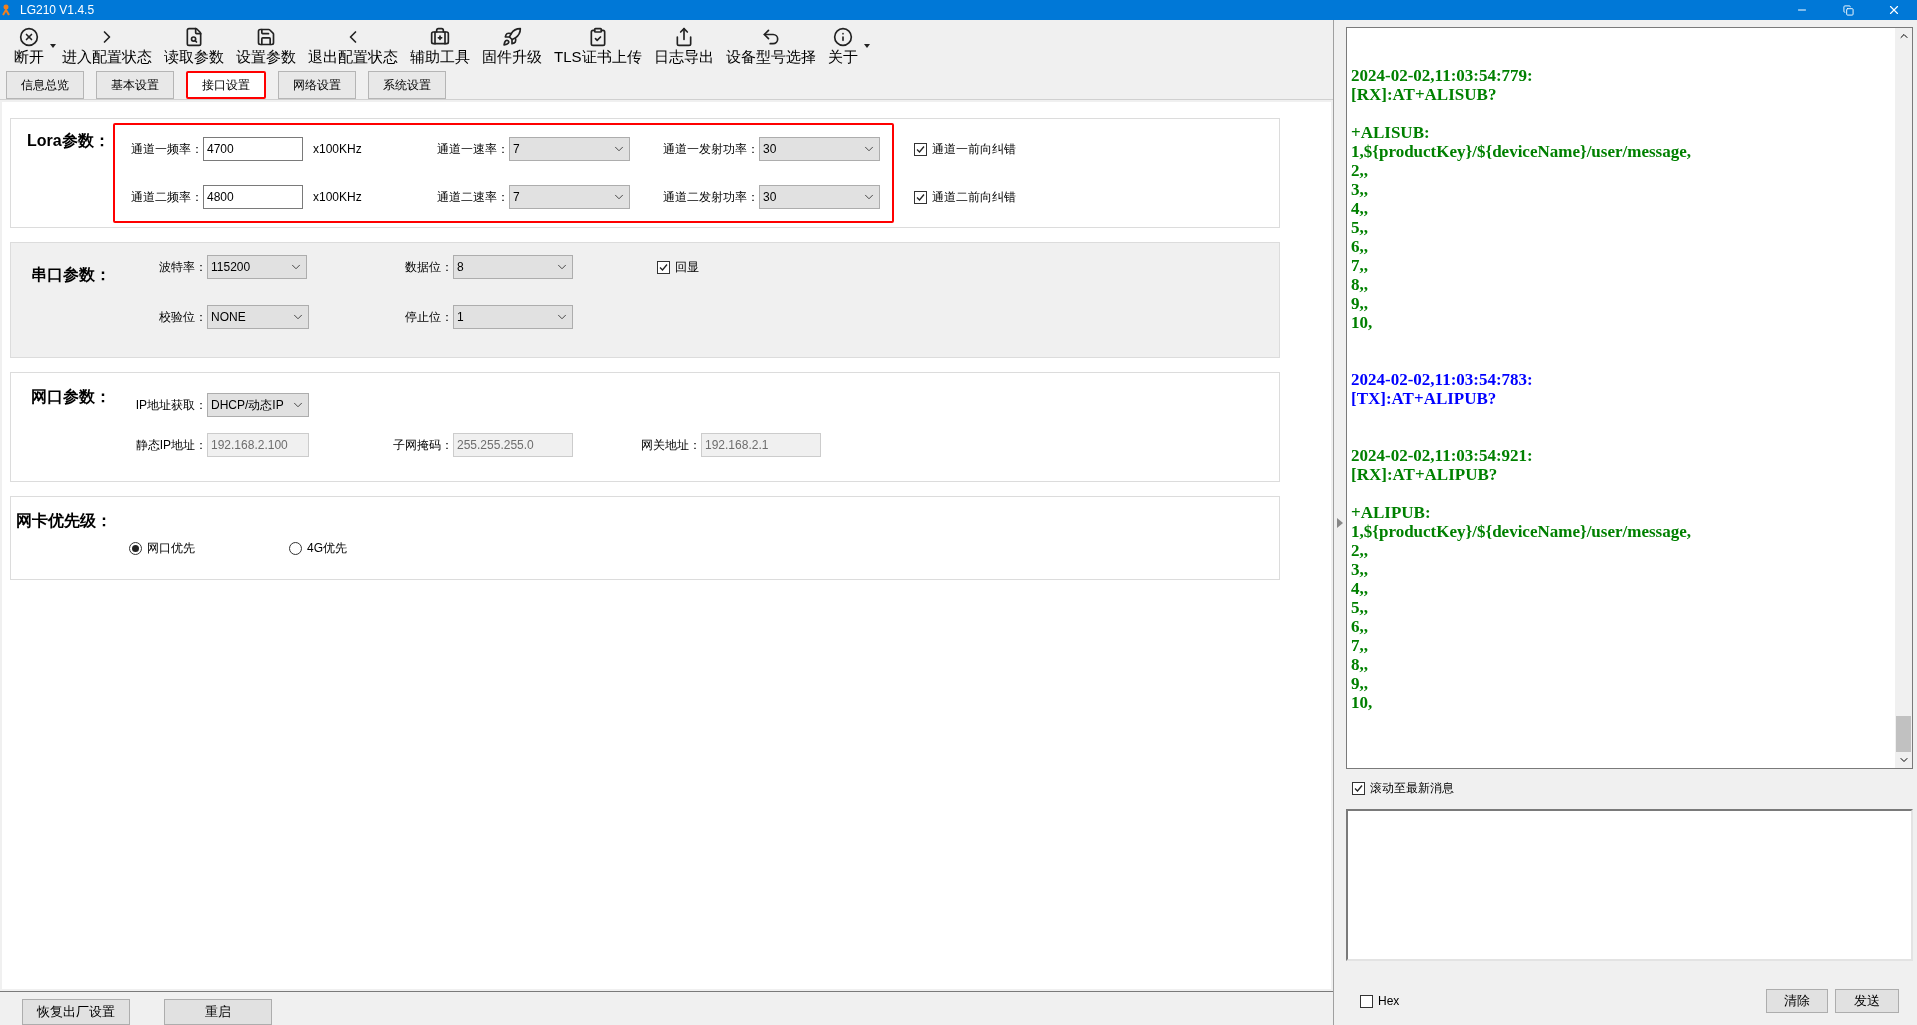 This screenshot has height=1025, width=1917. I want to click on checkbox-label: Hex, so click(1389, 1001).